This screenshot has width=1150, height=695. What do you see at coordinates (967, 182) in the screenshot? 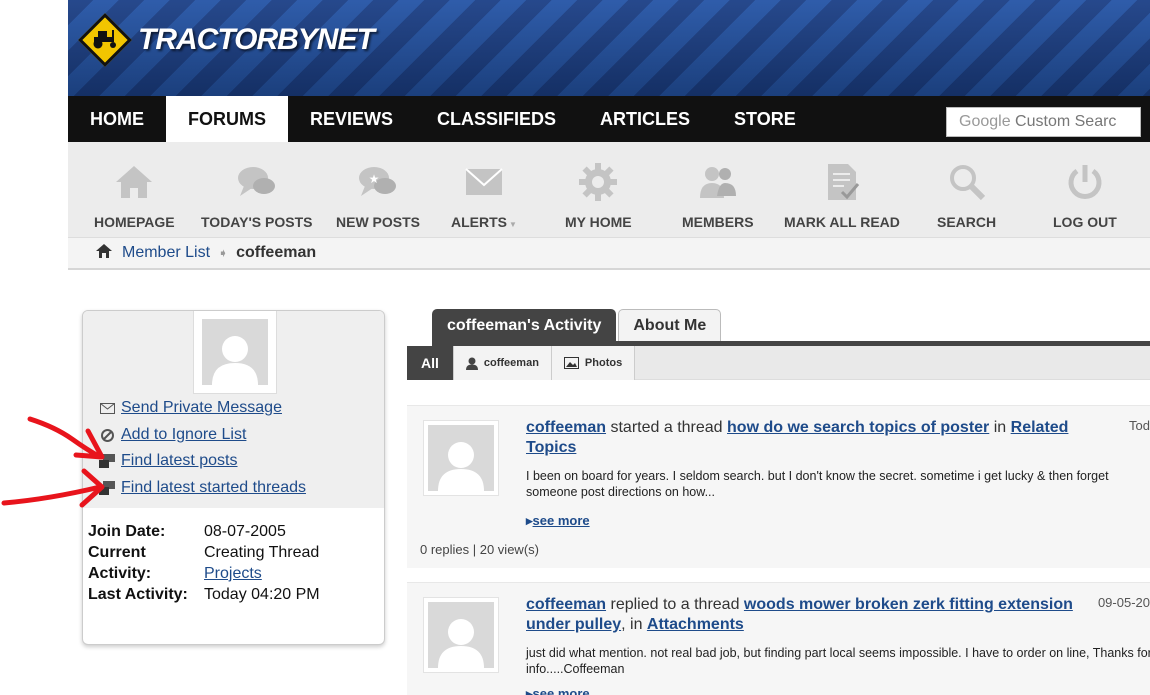
I see `magnifier-icon` at bounding box center [967, 182].